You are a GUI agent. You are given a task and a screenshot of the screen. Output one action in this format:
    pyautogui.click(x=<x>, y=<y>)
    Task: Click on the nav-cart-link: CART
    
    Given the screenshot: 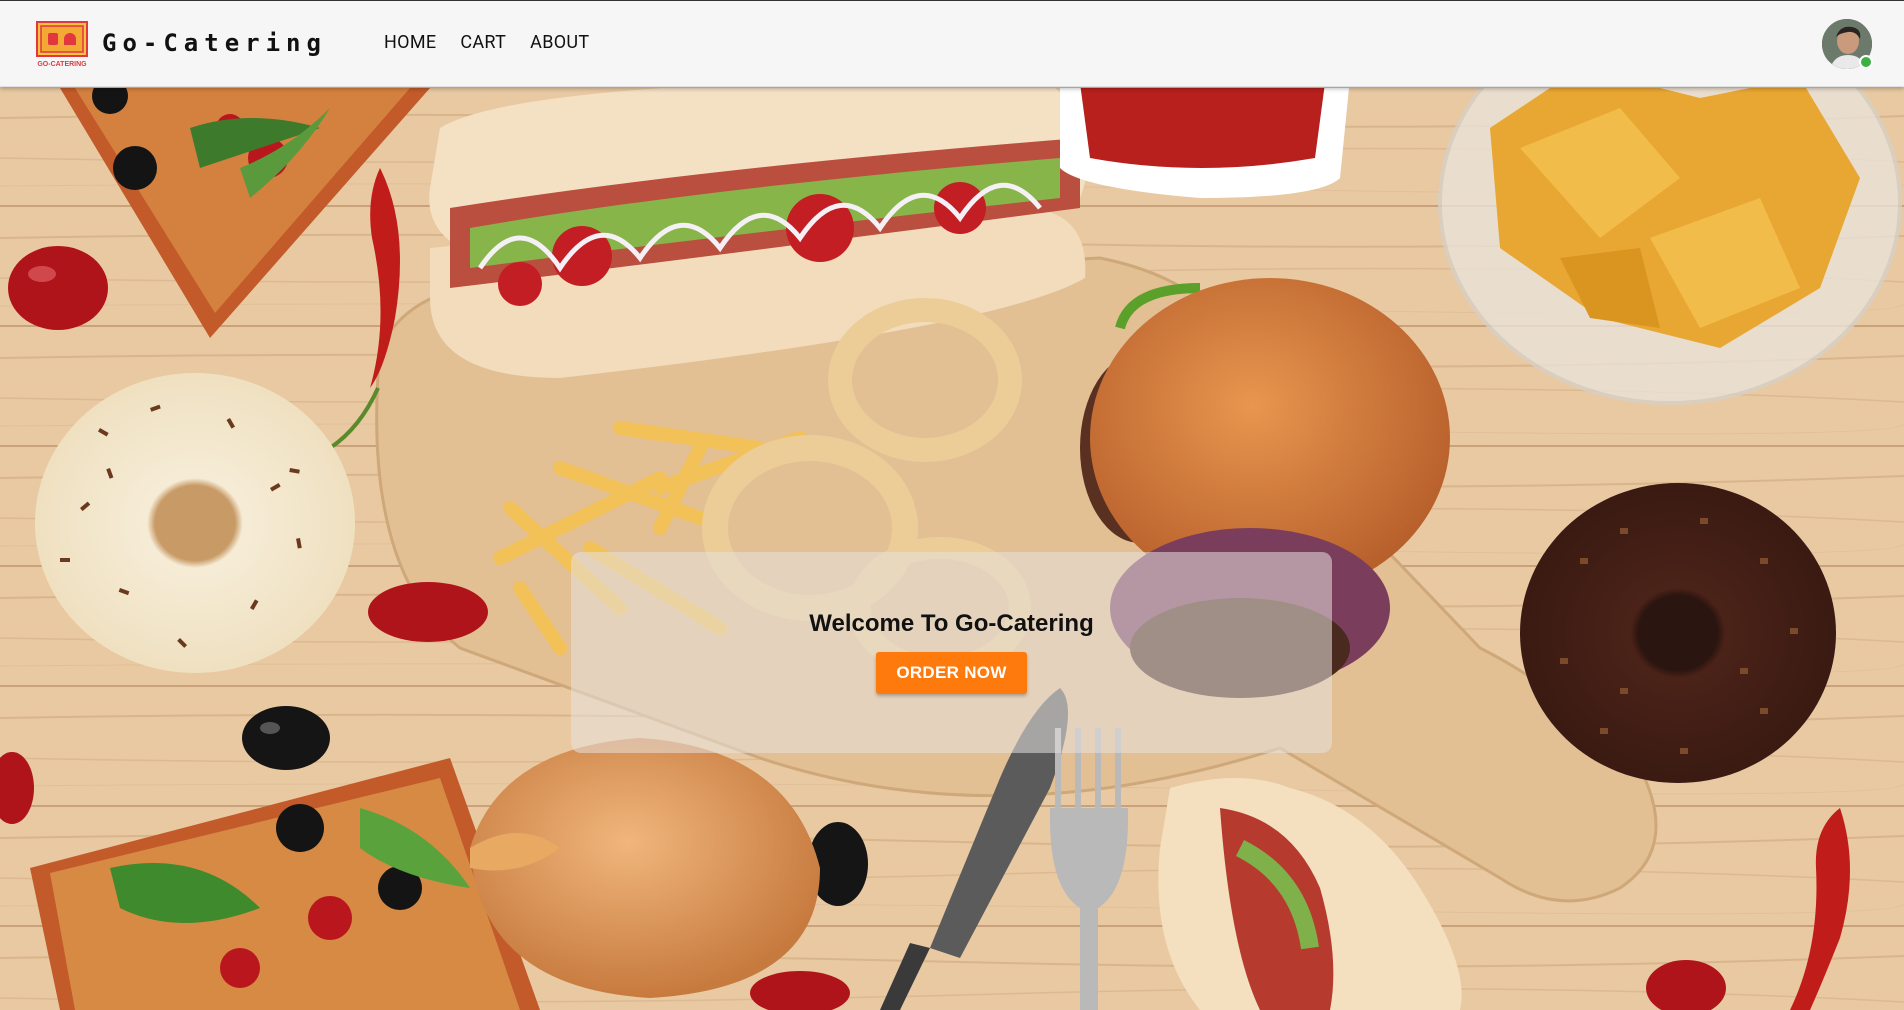 What is the action you would take?
    pyautogui.click(x=483, y=42)
    